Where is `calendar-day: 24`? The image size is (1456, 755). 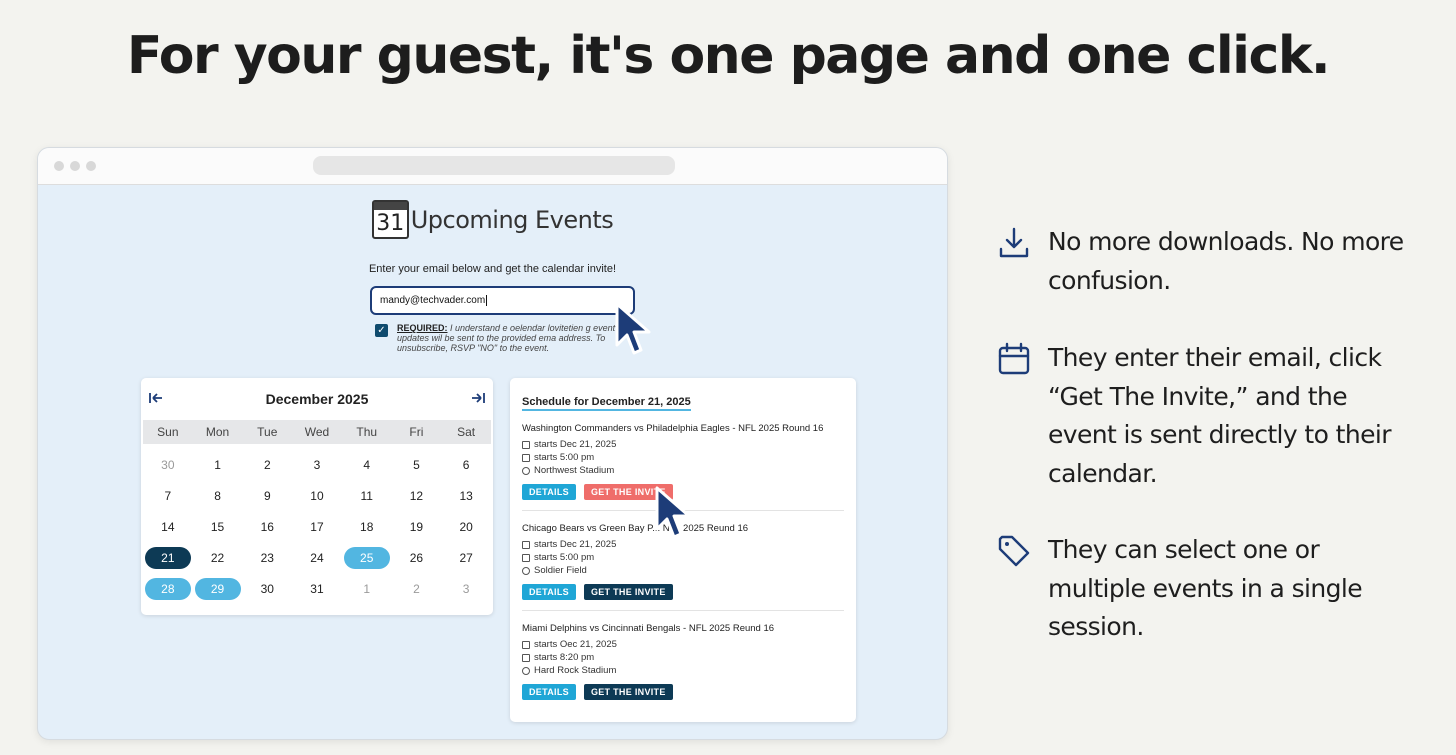
calendar-day: 24 is located at coordinates (317, 558).